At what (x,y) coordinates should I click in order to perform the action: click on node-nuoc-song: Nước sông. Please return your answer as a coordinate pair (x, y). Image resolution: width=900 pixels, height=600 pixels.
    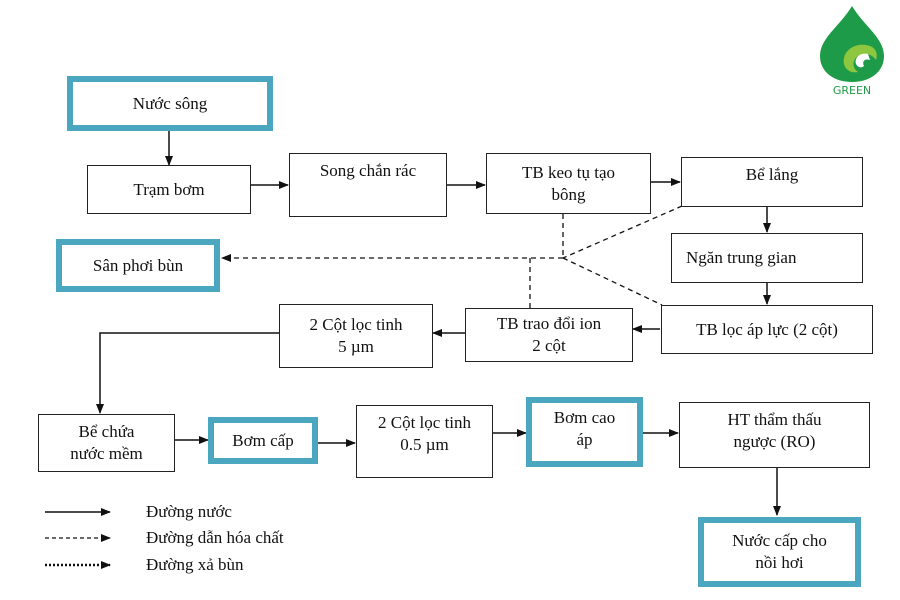
    Looking at the image, I should click on (170, 103).